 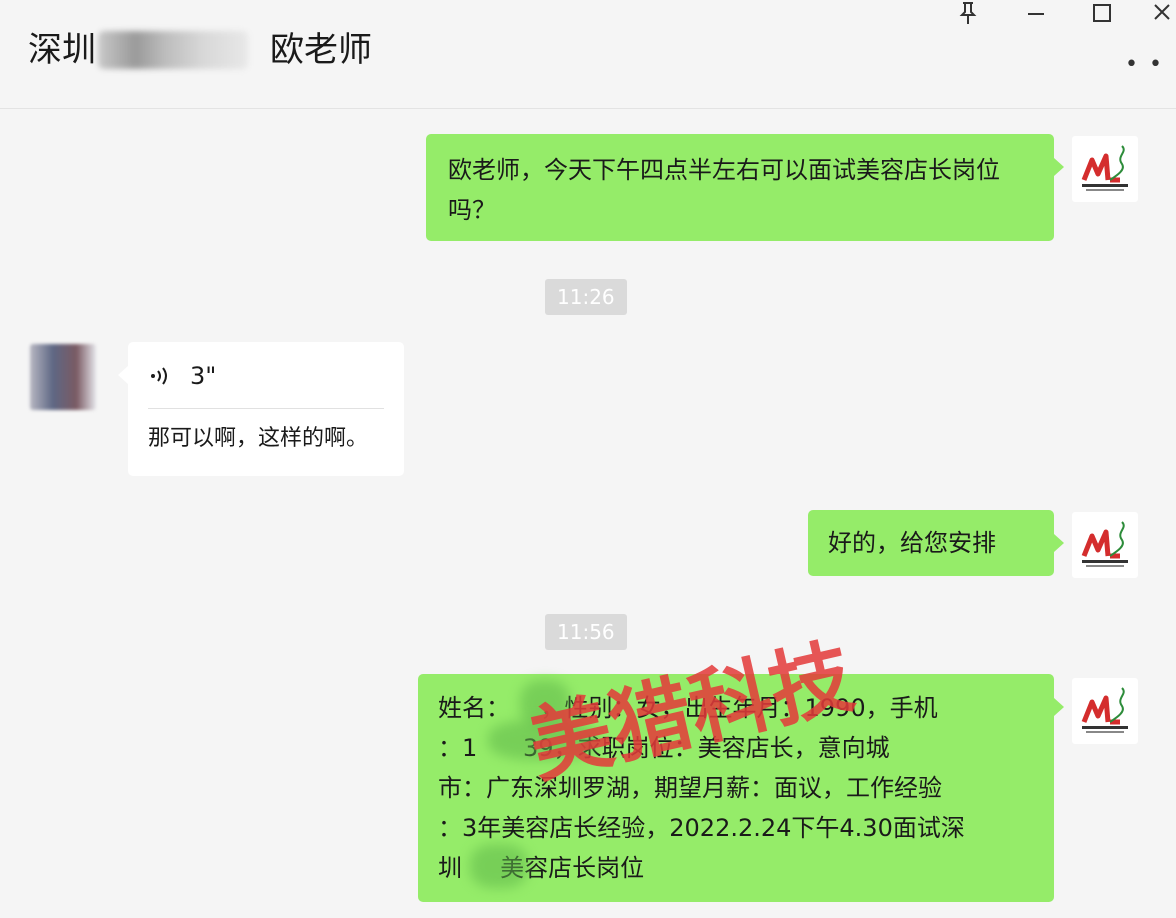 I want to click on voice-message: 3", so click(x=266, y=376).